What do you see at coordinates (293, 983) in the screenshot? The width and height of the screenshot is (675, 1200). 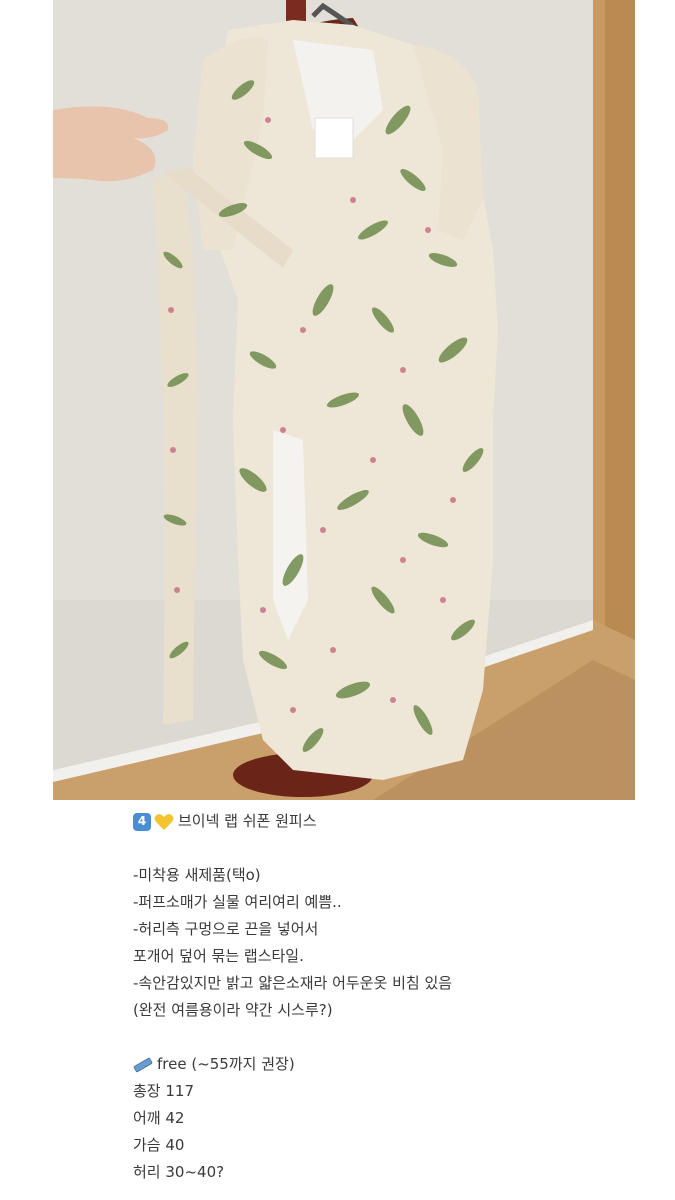 I see `detail-line: -속안감있지만 밝고 얇은소재라 어두운옷 비침 있음` at bounding box center [293, 983].